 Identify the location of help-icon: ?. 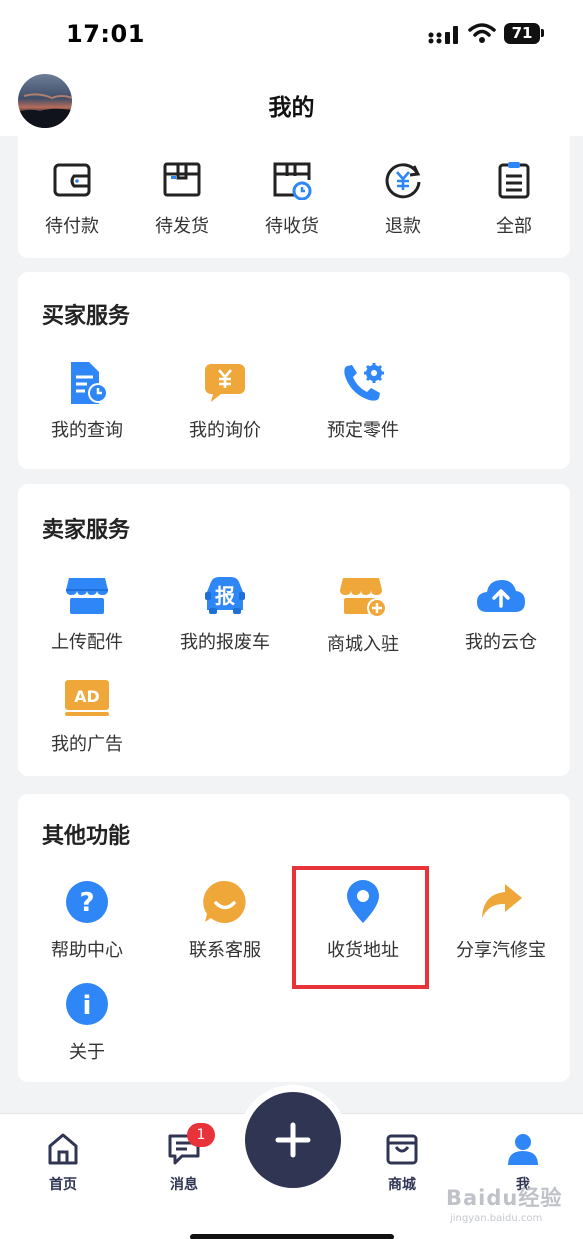
(87, 902).